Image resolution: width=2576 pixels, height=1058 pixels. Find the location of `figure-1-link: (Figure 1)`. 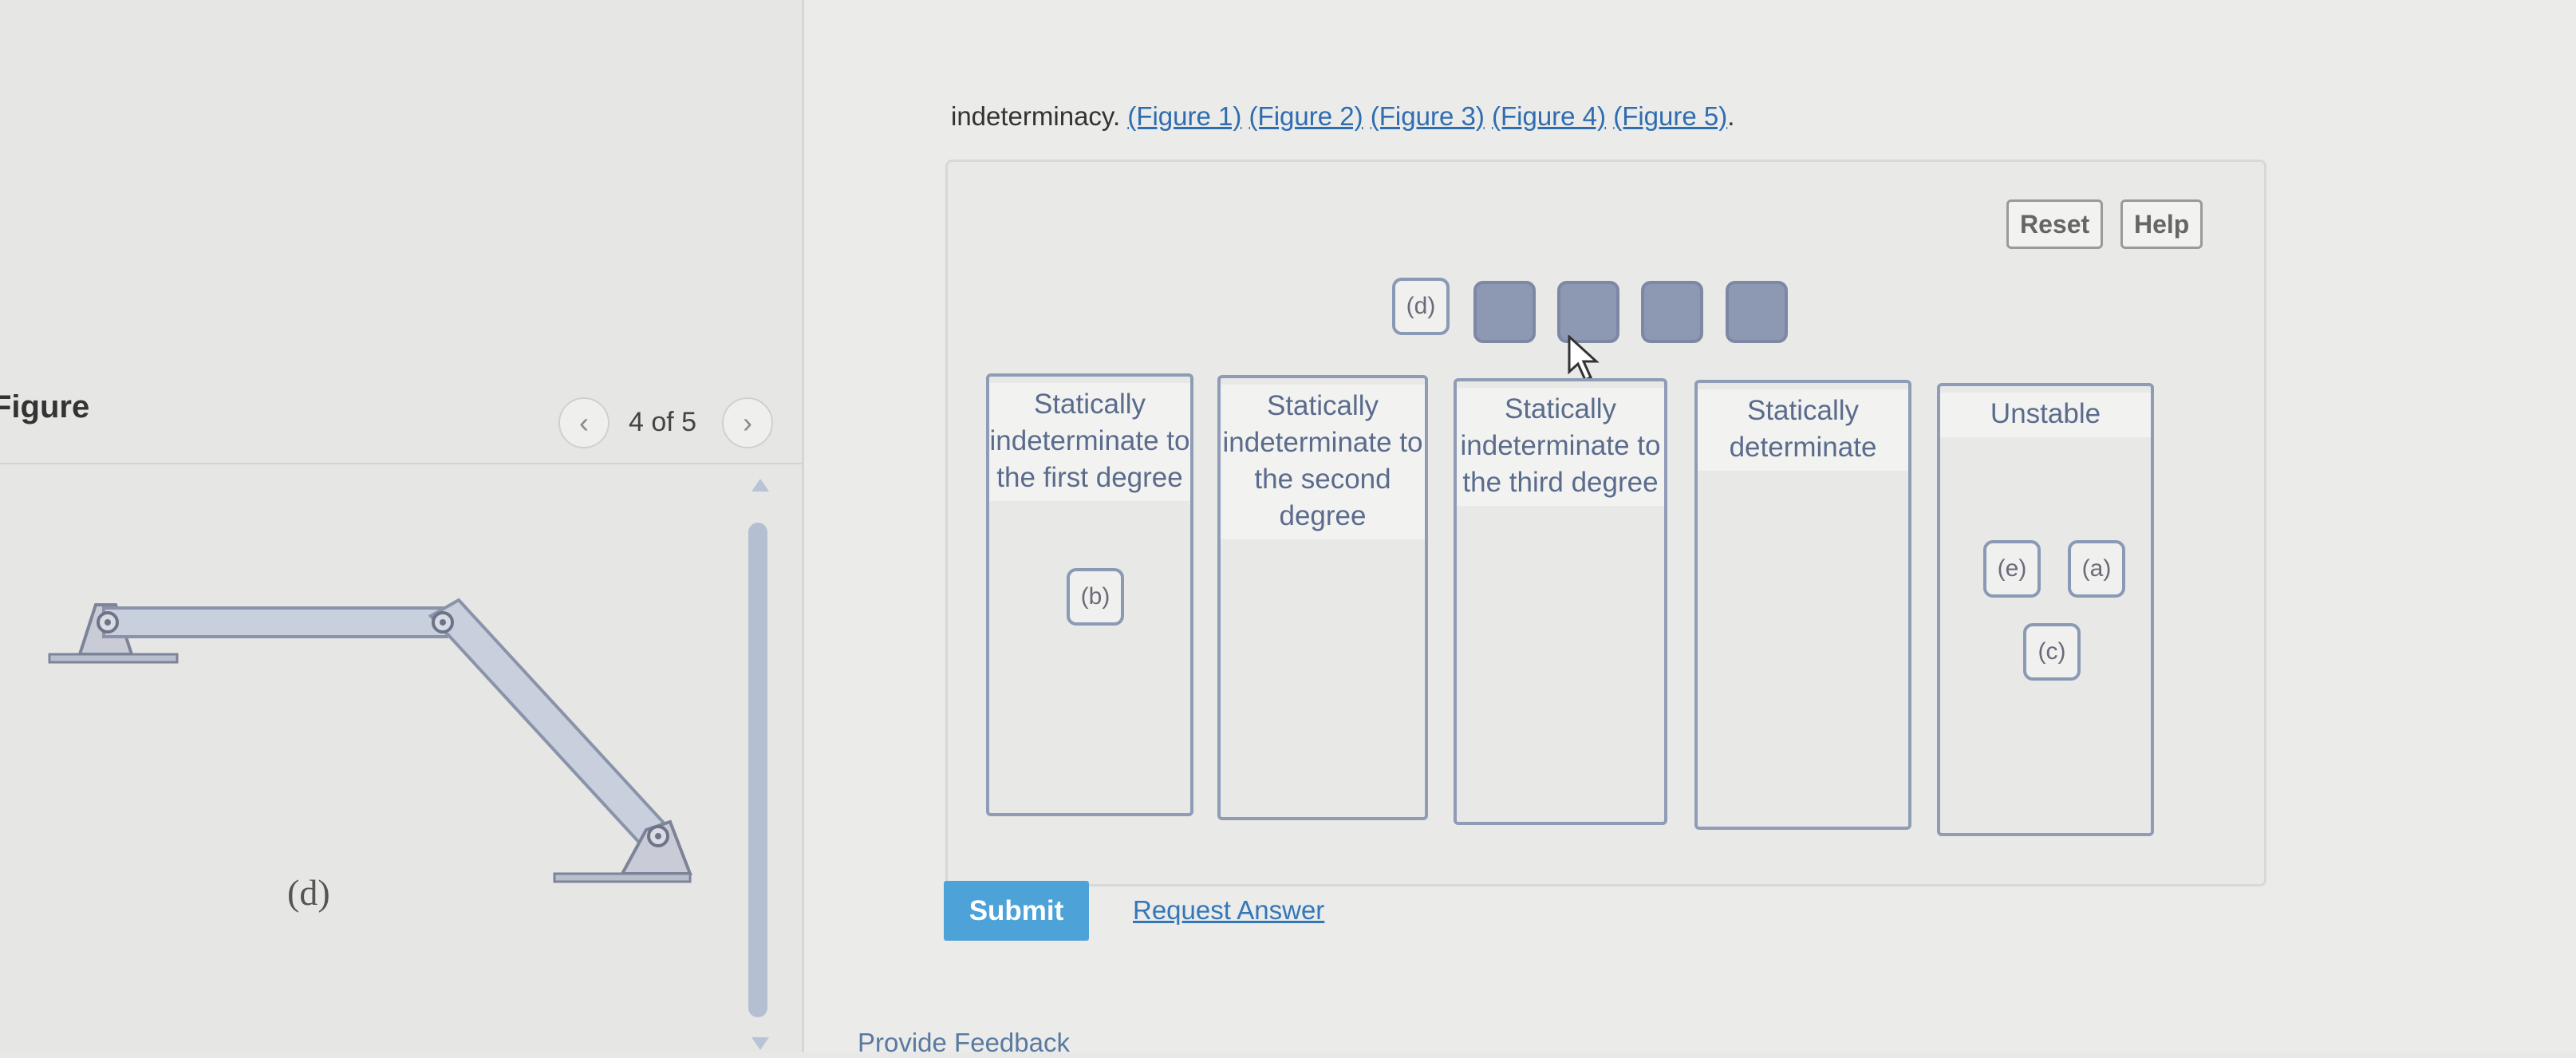

figure-1-link: (Figure 1) is located at coordinates (1184, 116).